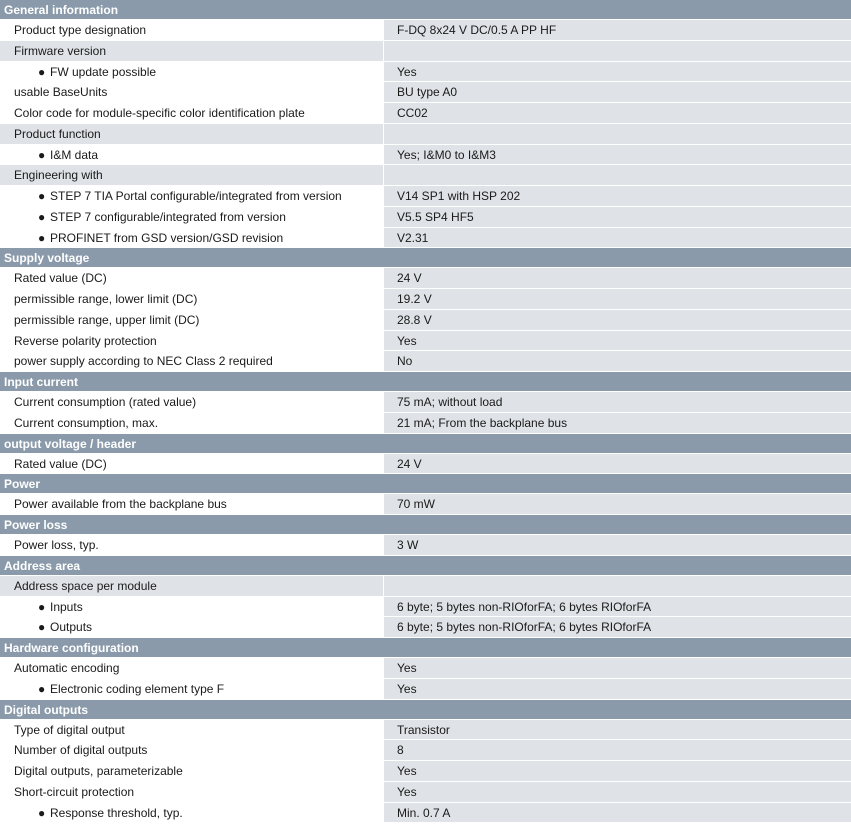 This screenshot has width=851, height=835. Describe the element at coordinates (425, 155) in the screenshot. I see `table-row: ● I&M data Yes; I&M0 to I&M3` at that location.